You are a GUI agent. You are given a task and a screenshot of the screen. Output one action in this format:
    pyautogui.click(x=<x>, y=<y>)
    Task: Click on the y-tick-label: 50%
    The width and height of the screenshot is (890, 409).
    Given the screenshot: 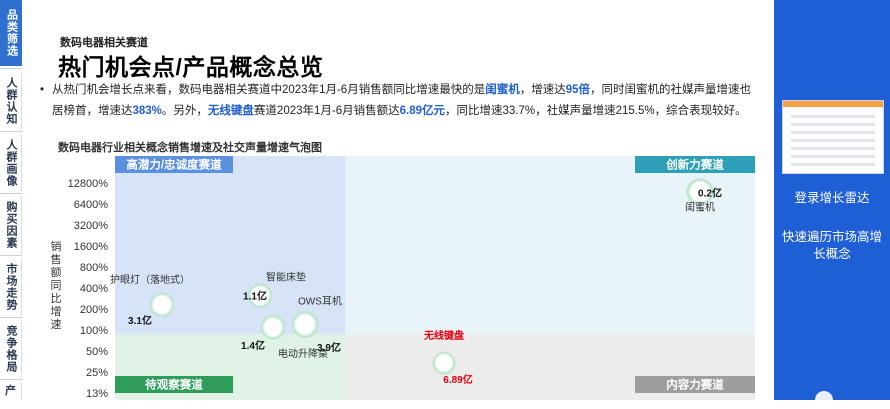 What is the action you would take?
    pyautogui.click(x=97, y=352)
    